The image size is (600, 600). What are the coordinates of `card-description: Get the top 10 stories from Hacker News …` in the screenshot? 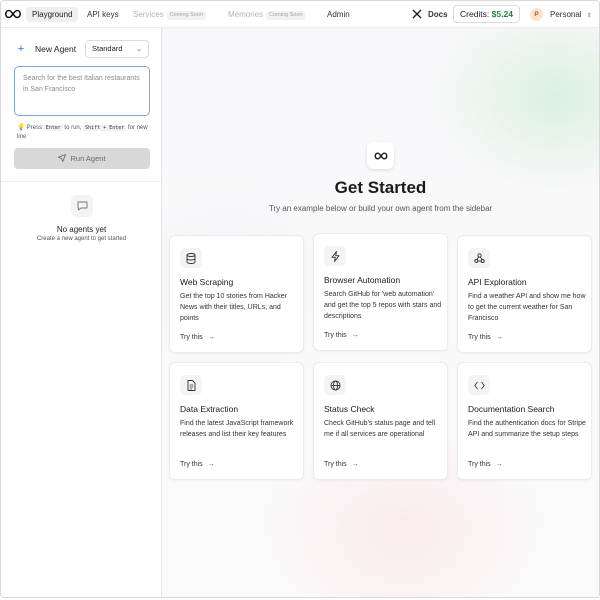 It's located at (233, 307).